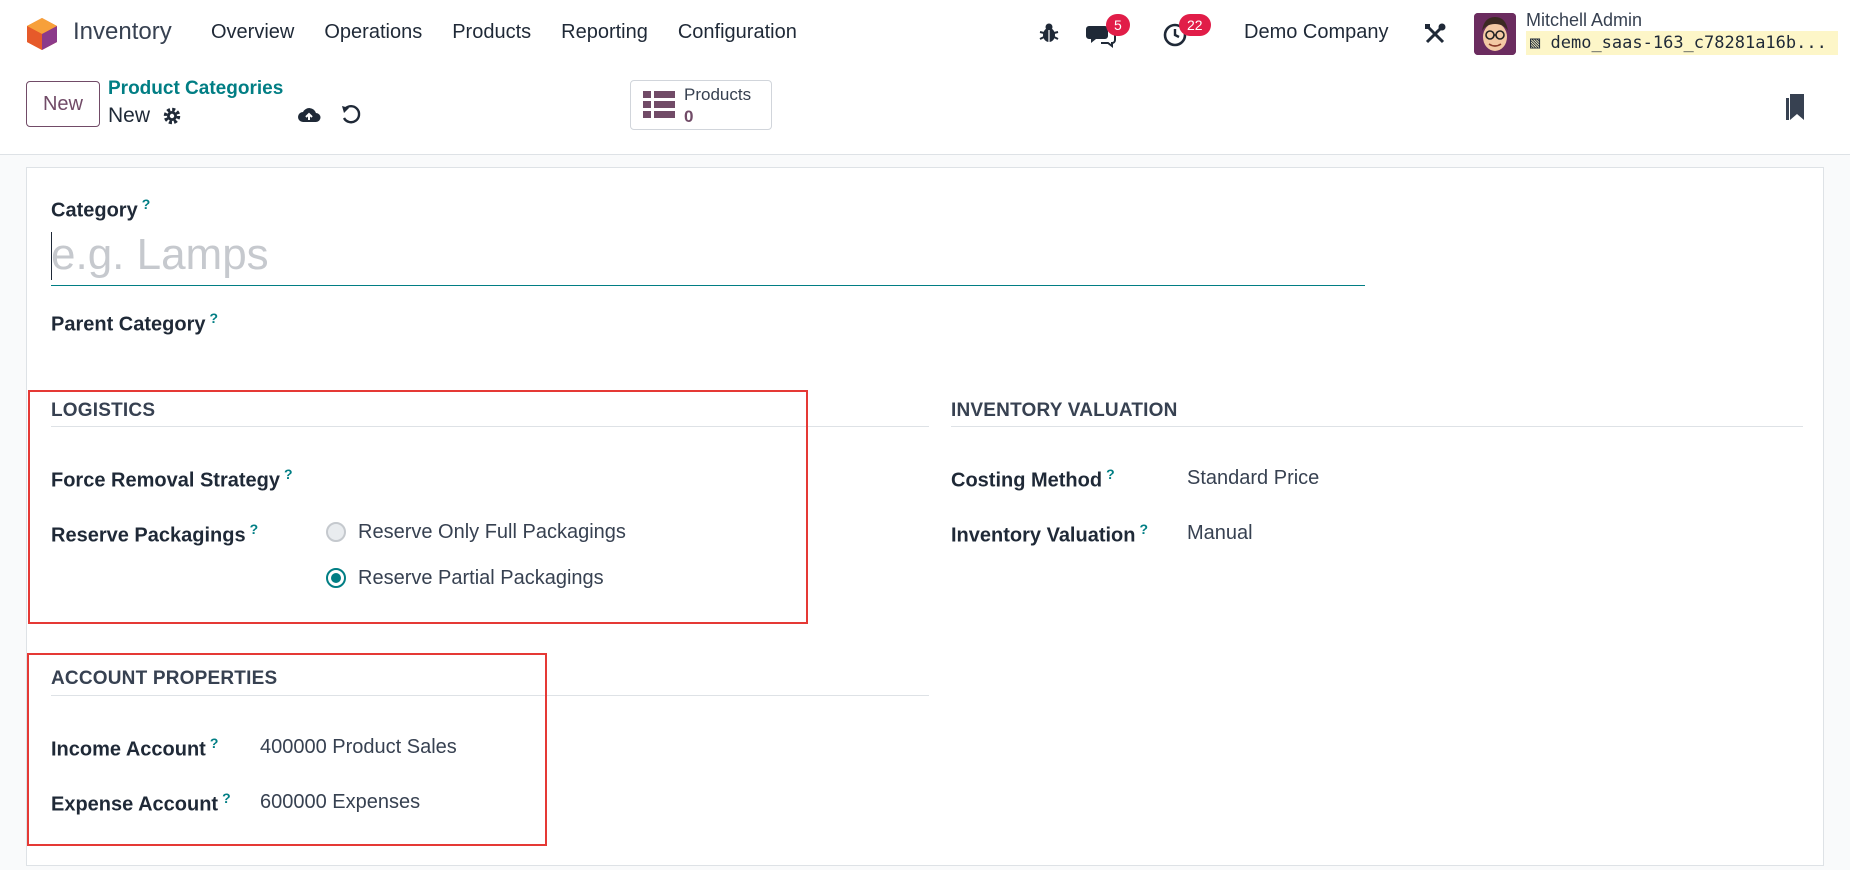  Describe the element at coordinates (491, 32) in the screenshot. I see `menu-products: Products` at that location.